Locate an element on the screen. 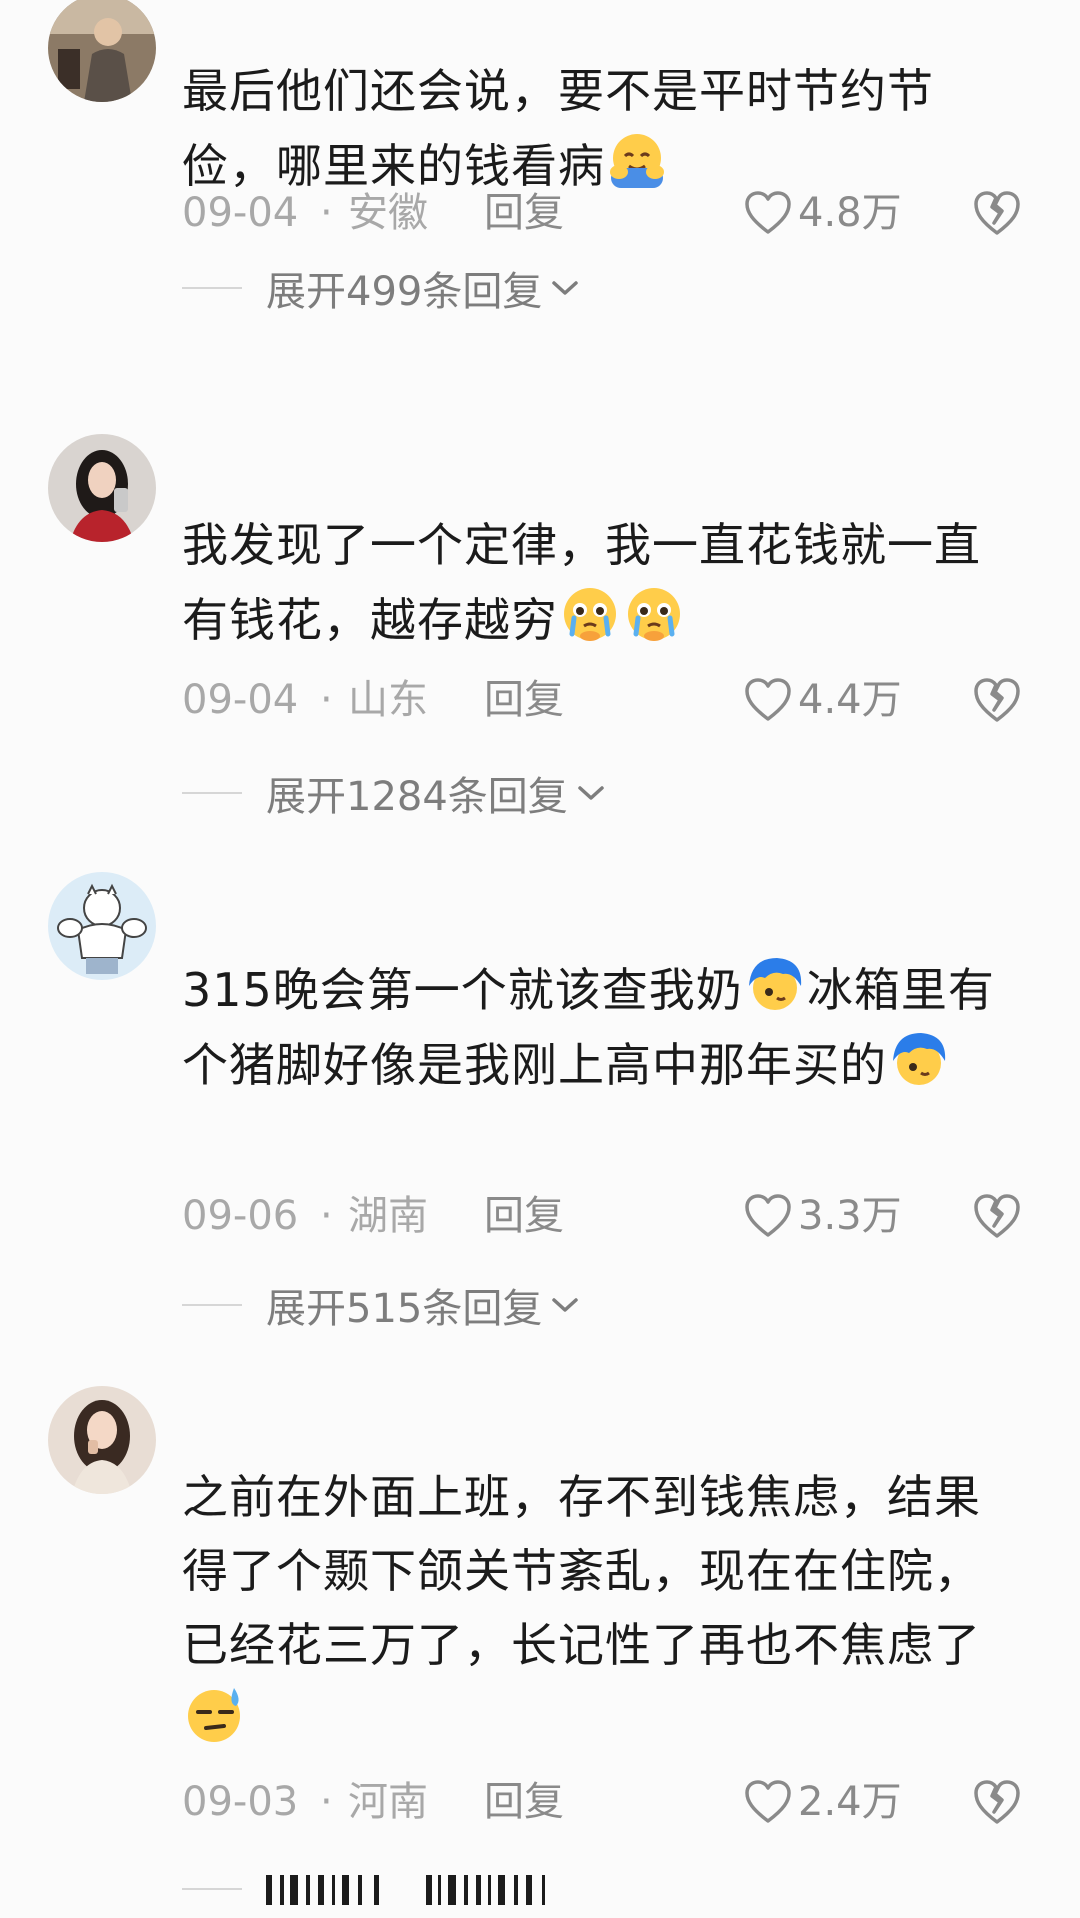  comment-location: 湖南 is located at coordinates (388, 1216).